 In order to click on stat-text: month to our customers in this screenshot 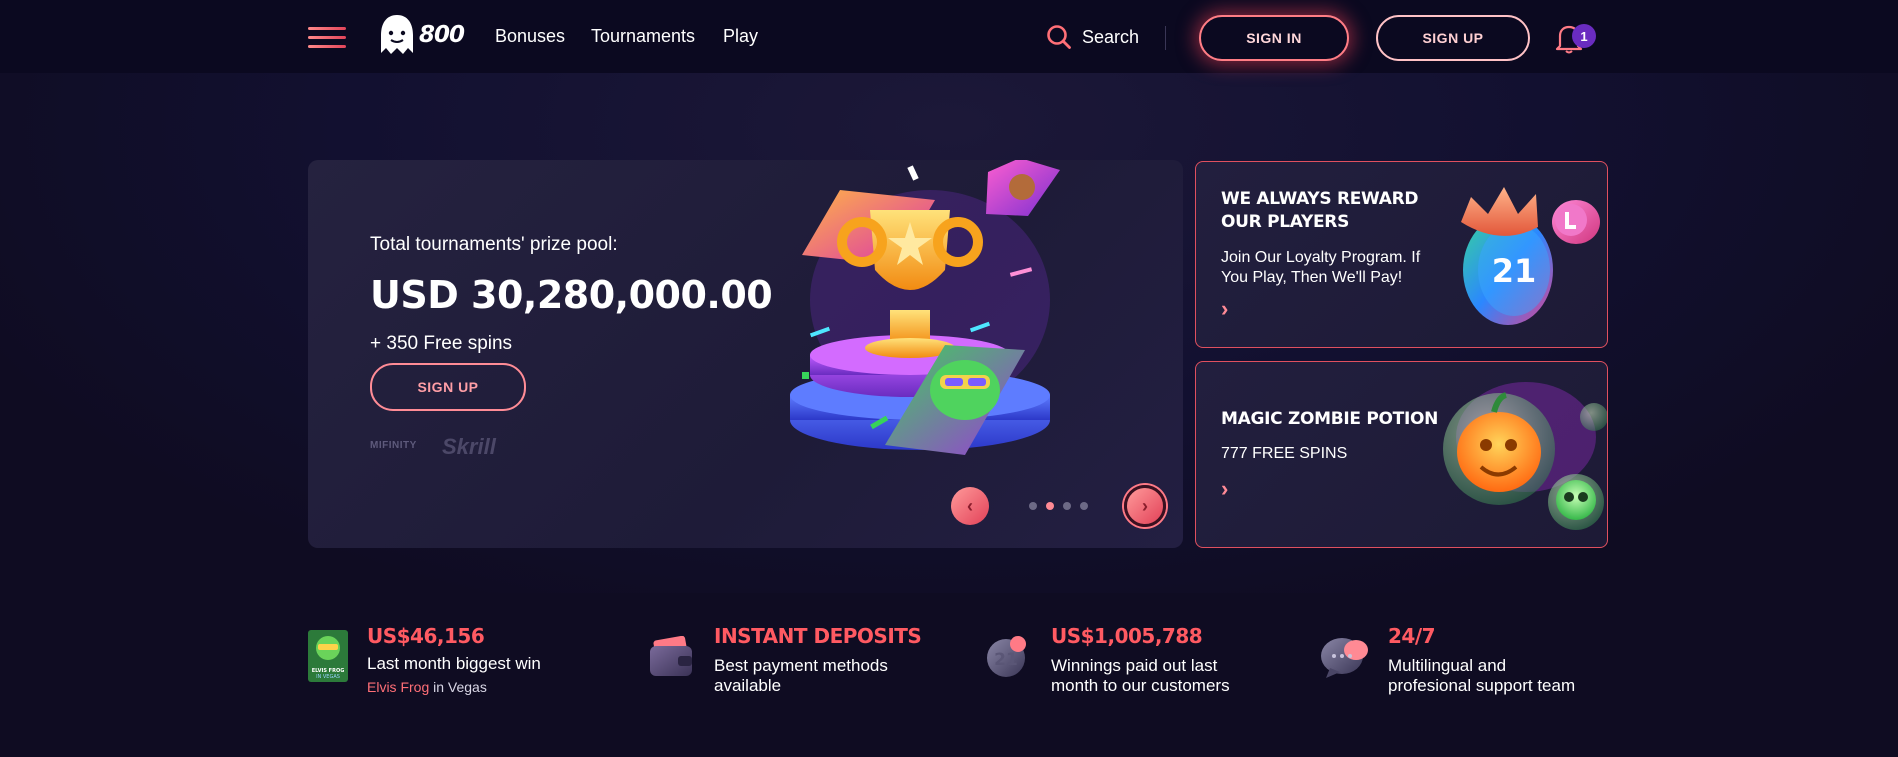, I will do `click(1140, 685)`.